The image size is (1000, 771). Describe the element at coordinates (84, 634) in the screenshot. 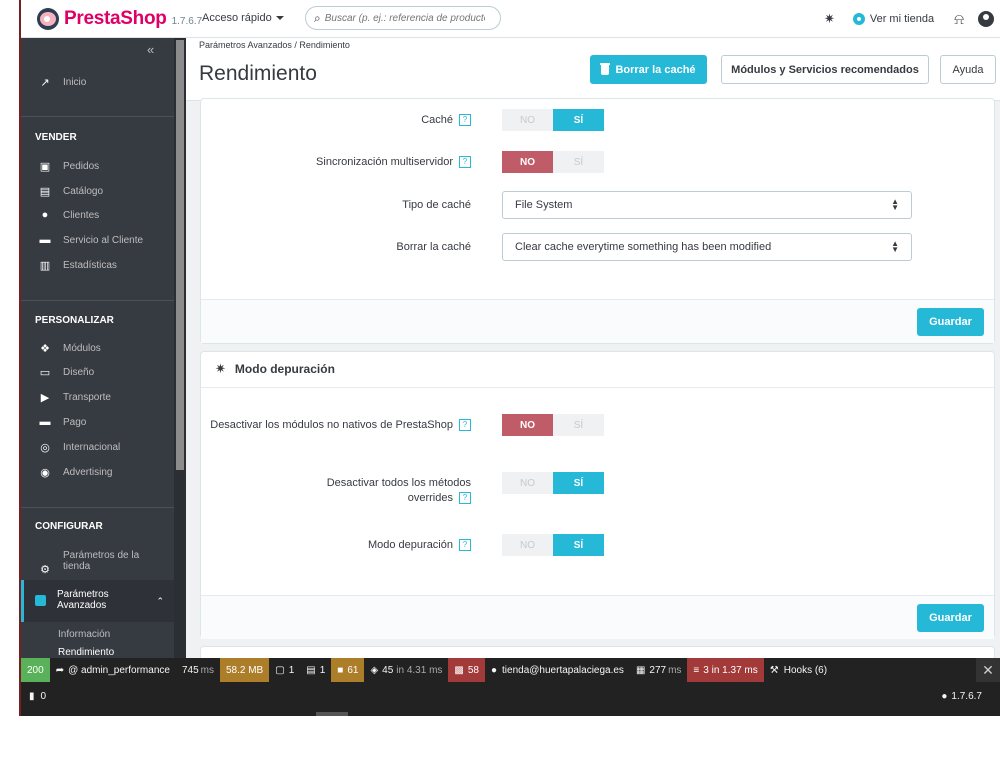

I see `sidebar-subitem-information: Información` at that location.